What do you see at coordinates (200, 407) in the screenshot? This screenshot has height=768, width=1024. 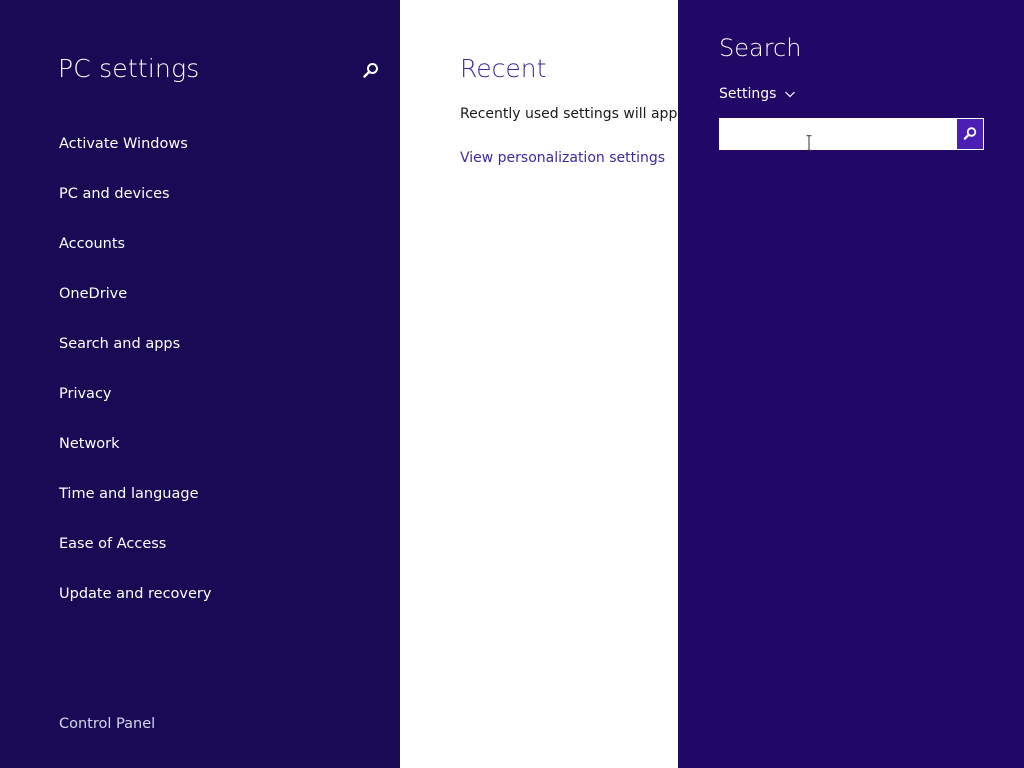 I see `nav-item-privacy: Privacy` at bounding box center [200, 407].